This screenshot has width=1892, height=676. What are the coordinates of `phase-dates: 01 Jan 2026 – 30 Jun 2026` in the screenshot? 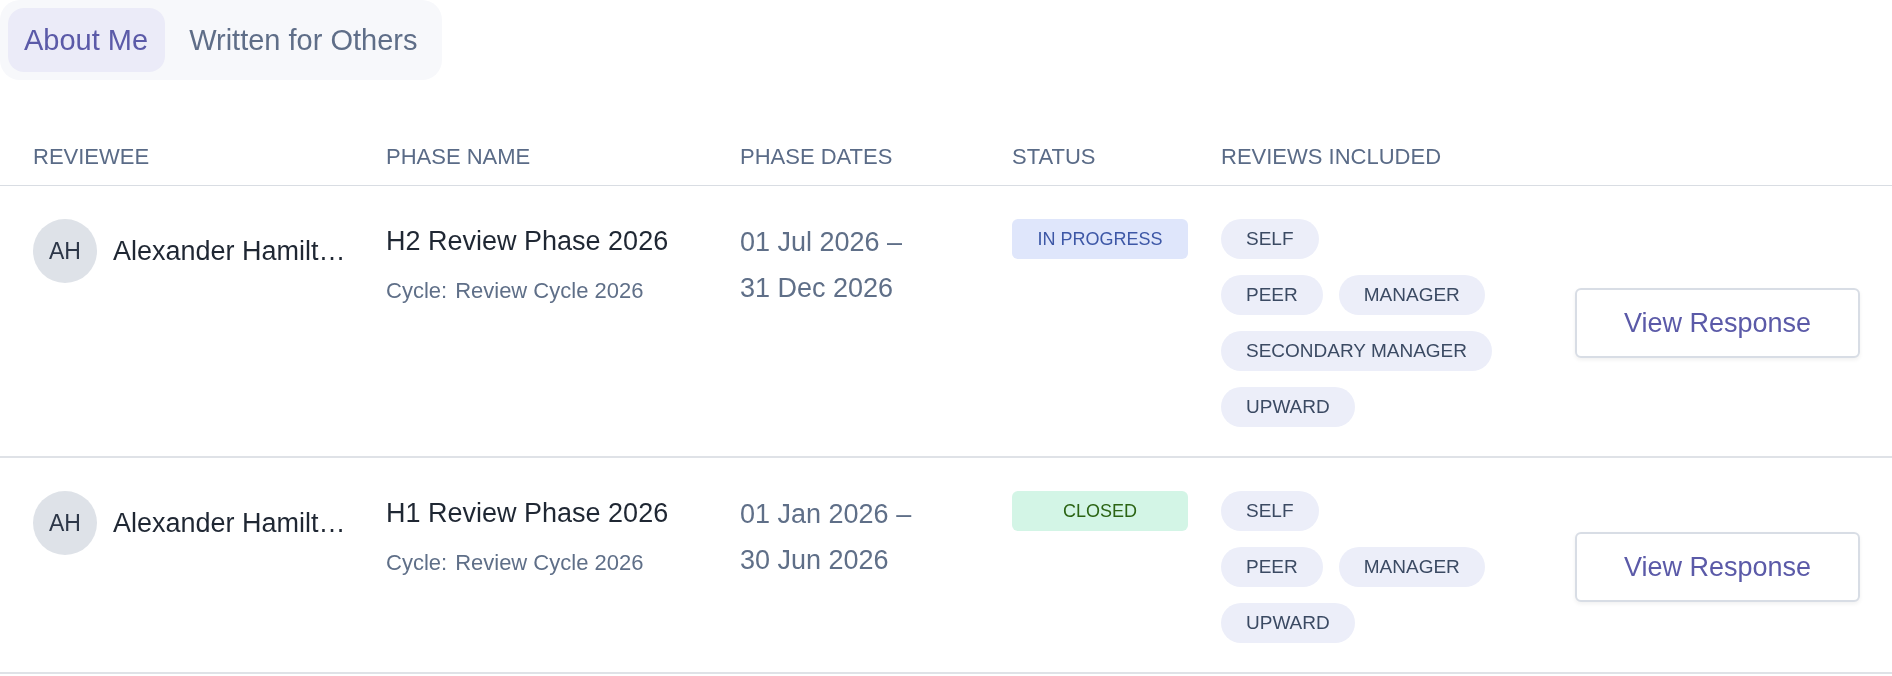 It's located at (826, 537).